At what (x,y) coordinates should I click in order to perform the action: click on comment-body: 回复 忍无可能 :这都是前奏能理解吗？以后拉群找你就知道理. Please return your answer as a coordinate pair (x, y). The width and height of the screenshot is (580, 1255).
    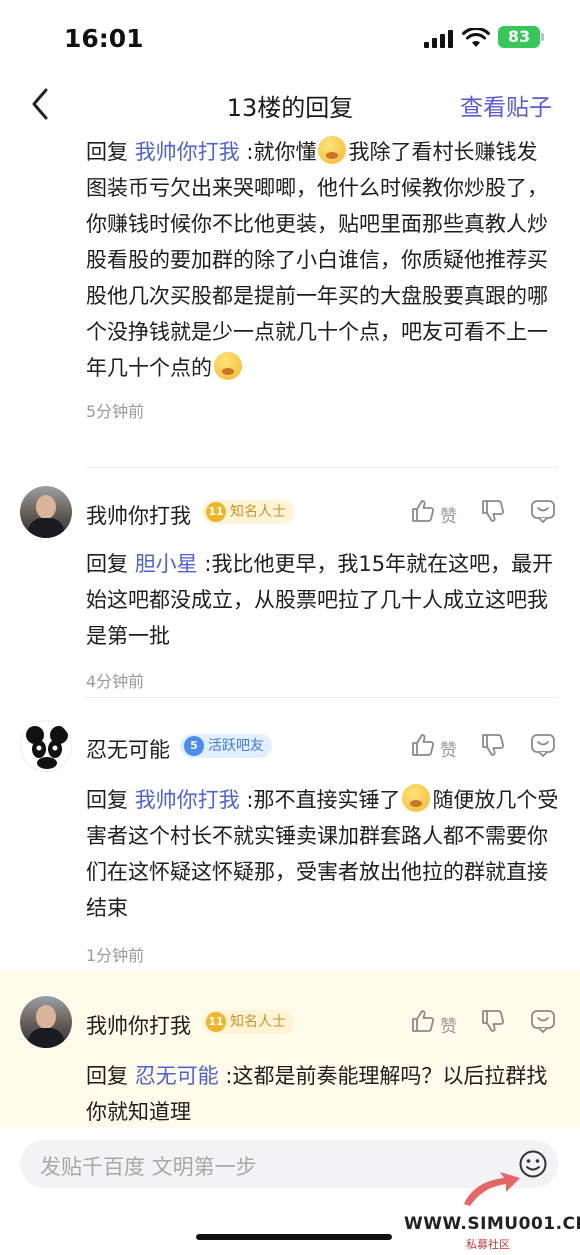
    Looking at the image, I should click on (323, 1094).